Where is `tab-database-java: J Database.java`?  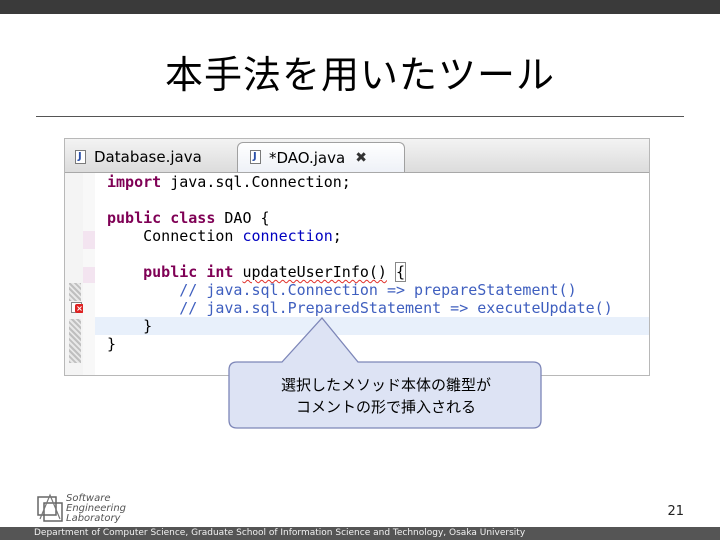 tab-database-java: J Database.java is located at coordinates (153, 157).